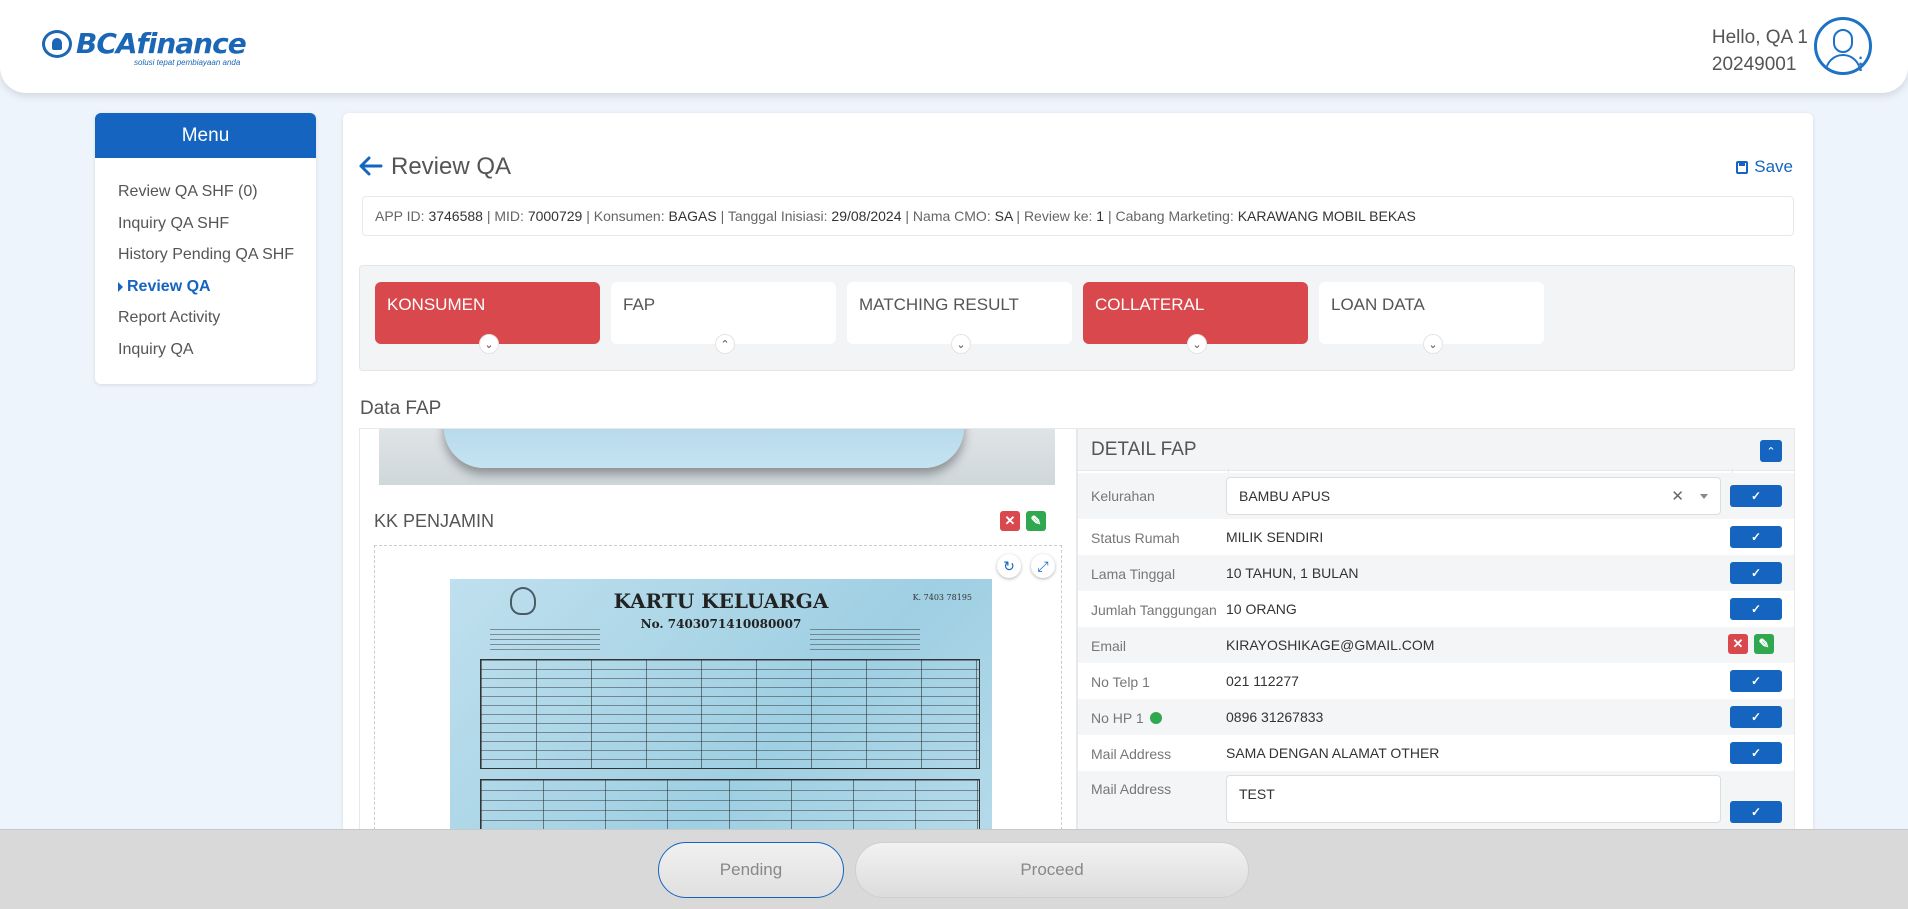 The image size is (1908, 909). What do you see at coordinates (205, 224) in the screenshot?
I see `menu-item-inquiry-qa-shf: Inquiry QA SHF` at bounding box center [205, 224].